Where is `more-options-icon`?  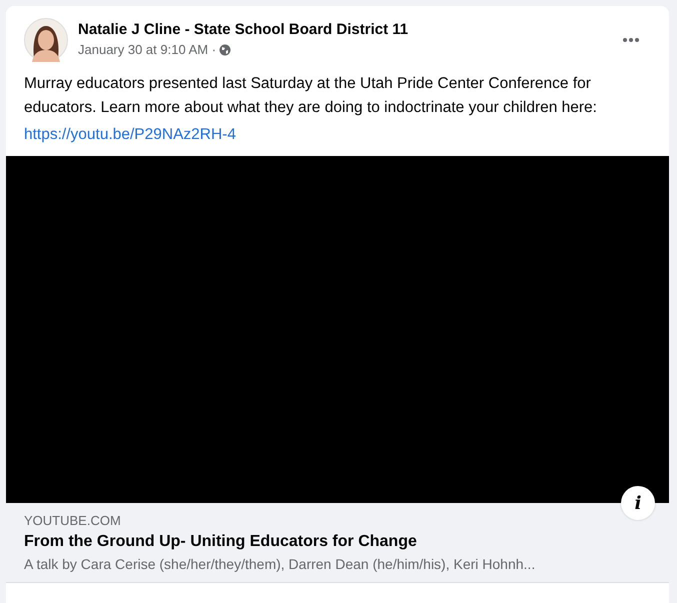
more-options-icon is located at coordinates (631, 40).